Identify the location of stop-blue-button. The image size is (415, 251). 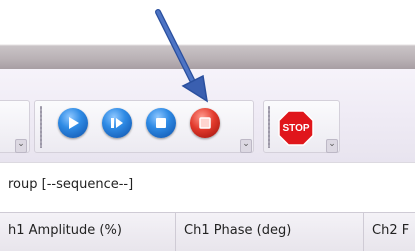
(161, 123).